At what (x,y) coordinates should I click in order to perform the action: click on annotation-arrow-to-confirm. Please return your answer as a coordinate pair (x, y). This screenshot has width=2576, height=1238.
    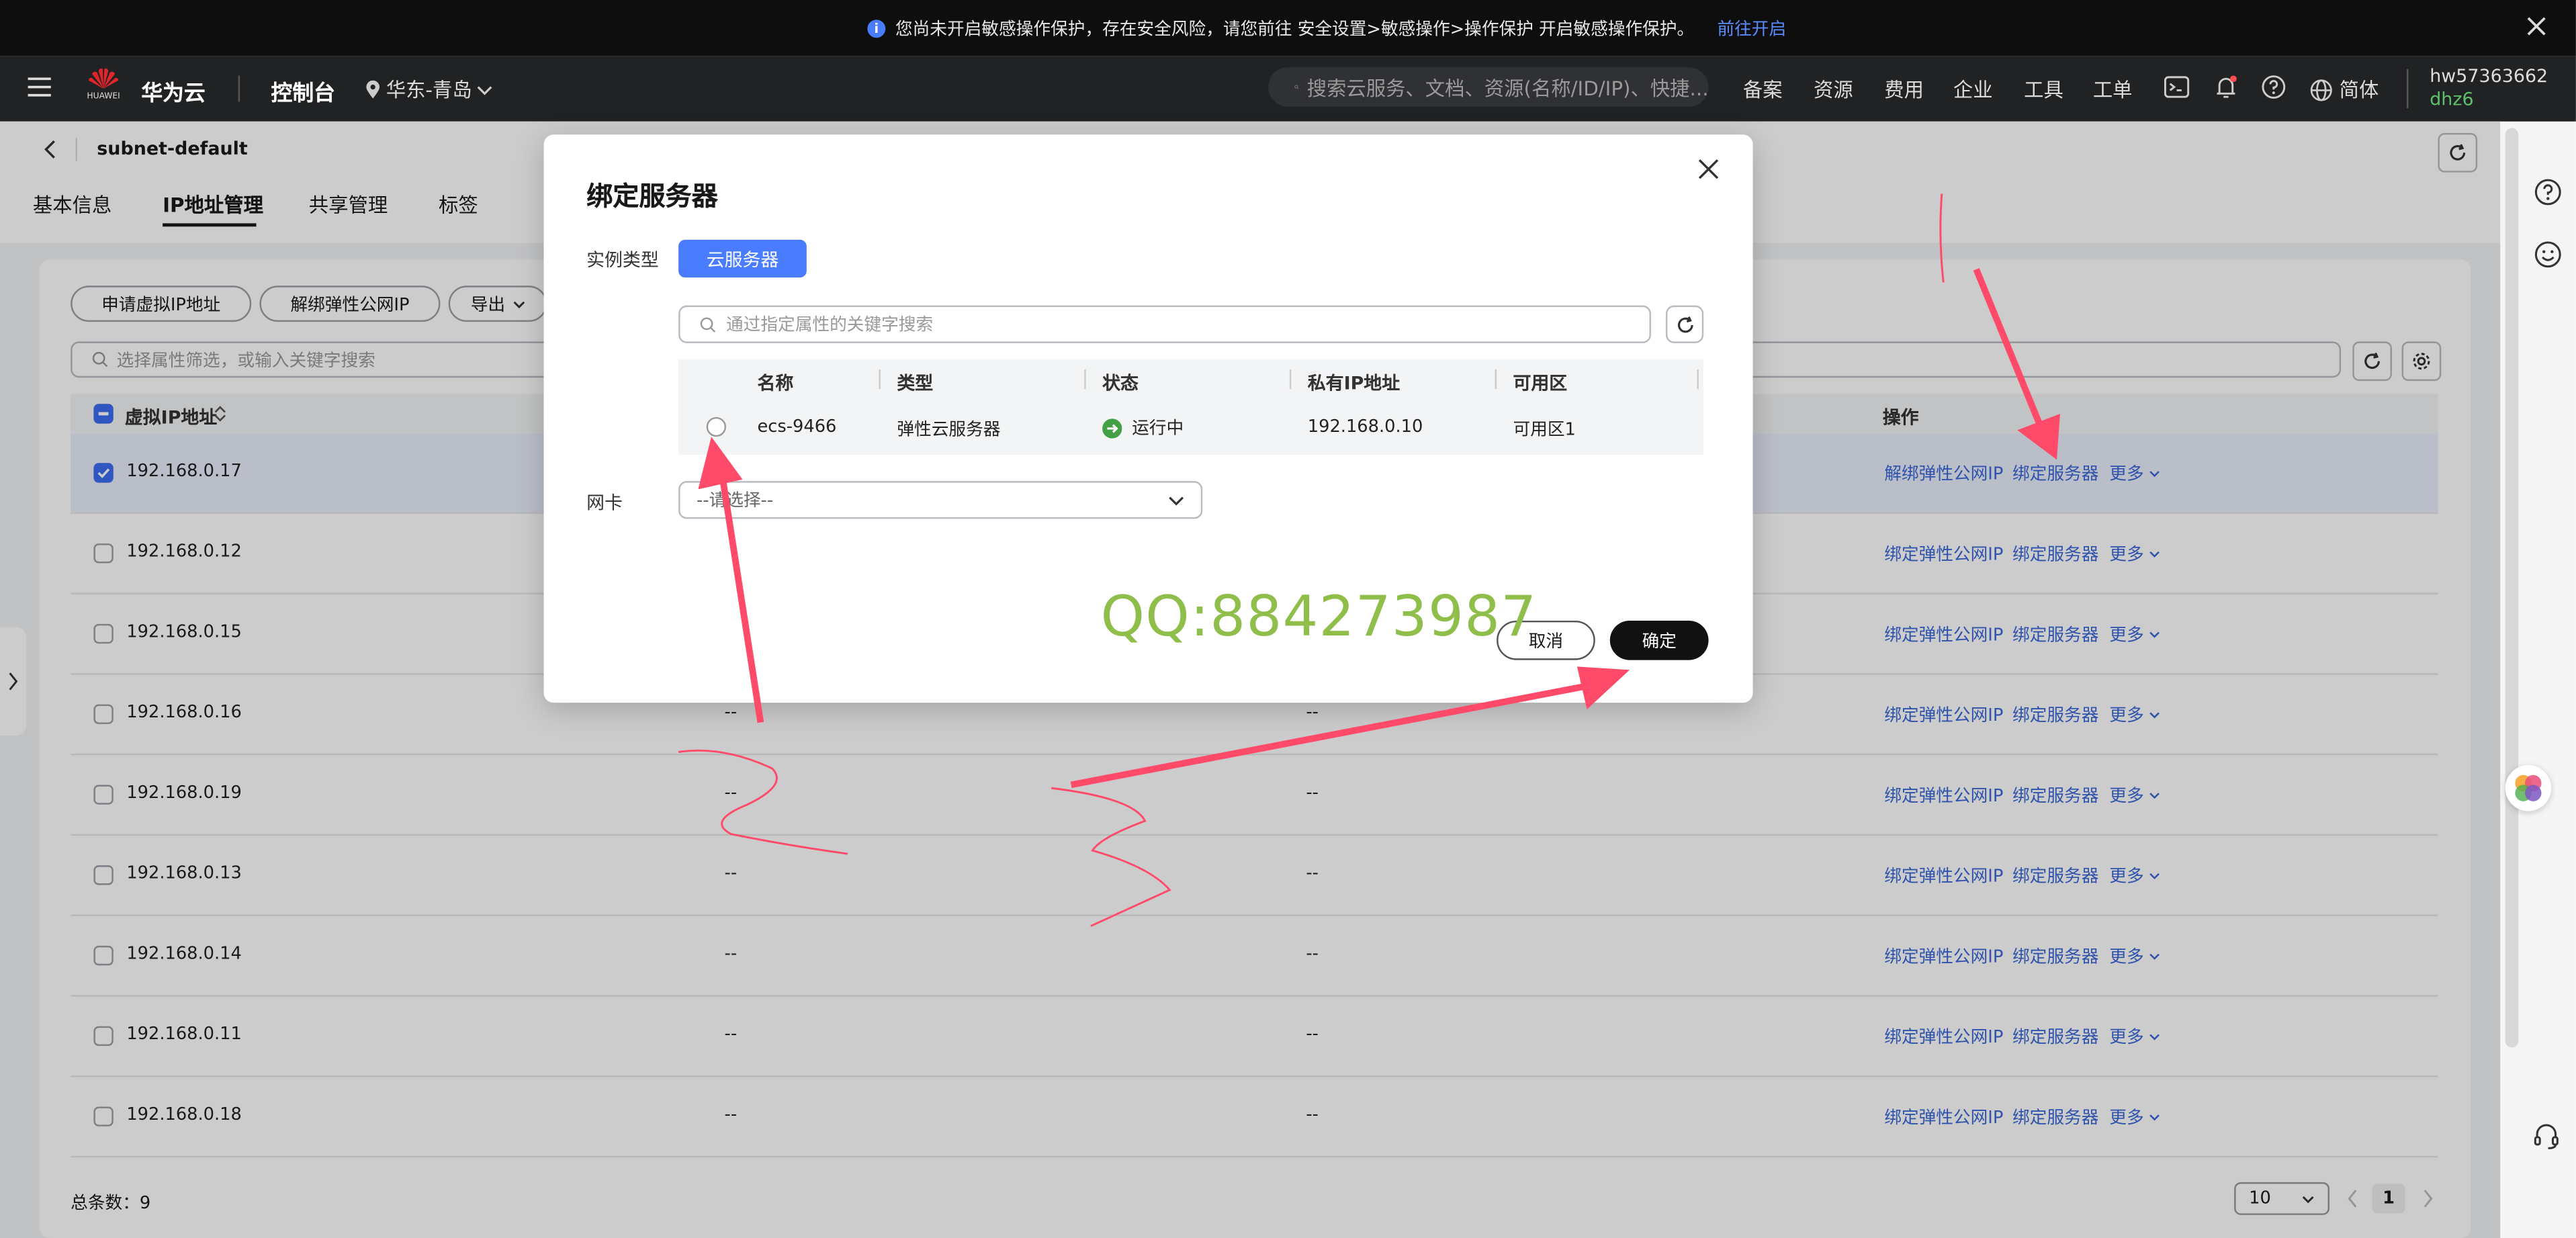
    Looking at the image, I should click on (1350, 727).